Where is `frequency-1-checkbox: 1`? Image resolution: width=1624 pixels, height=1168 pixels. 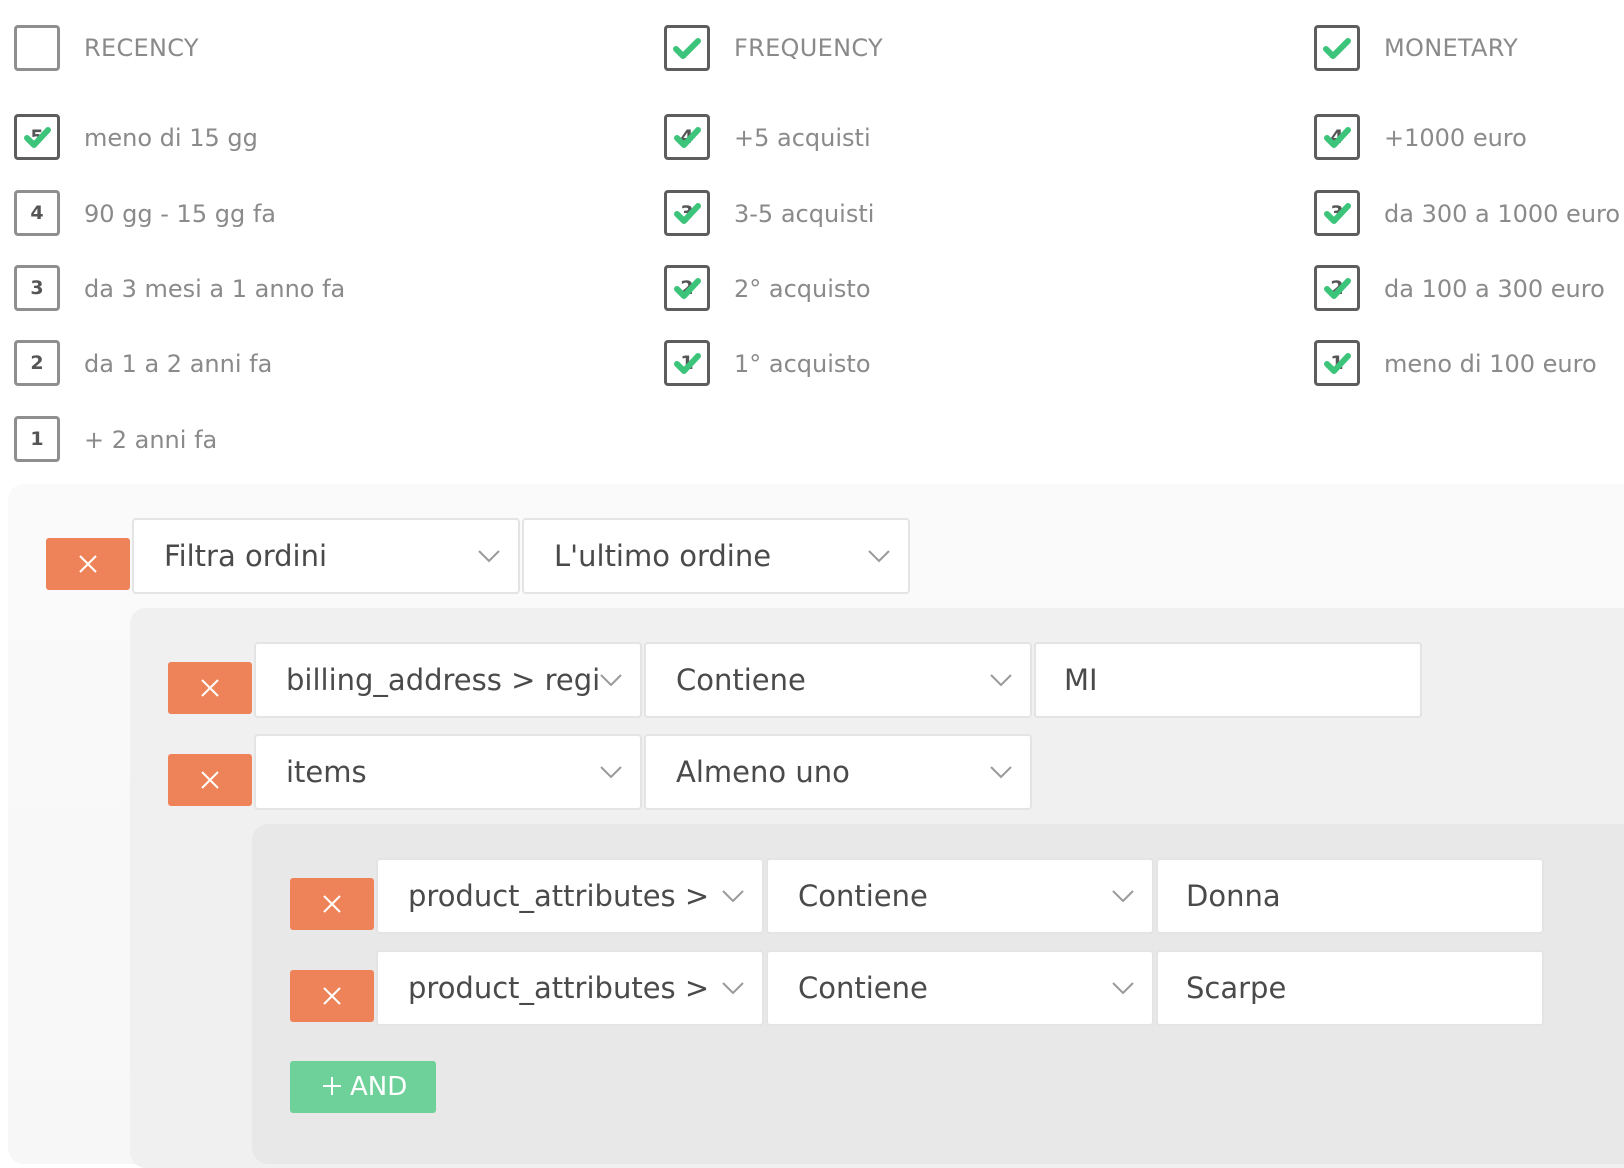
frequency-1-checkbox: 1 is located at coordinates (687, 363).